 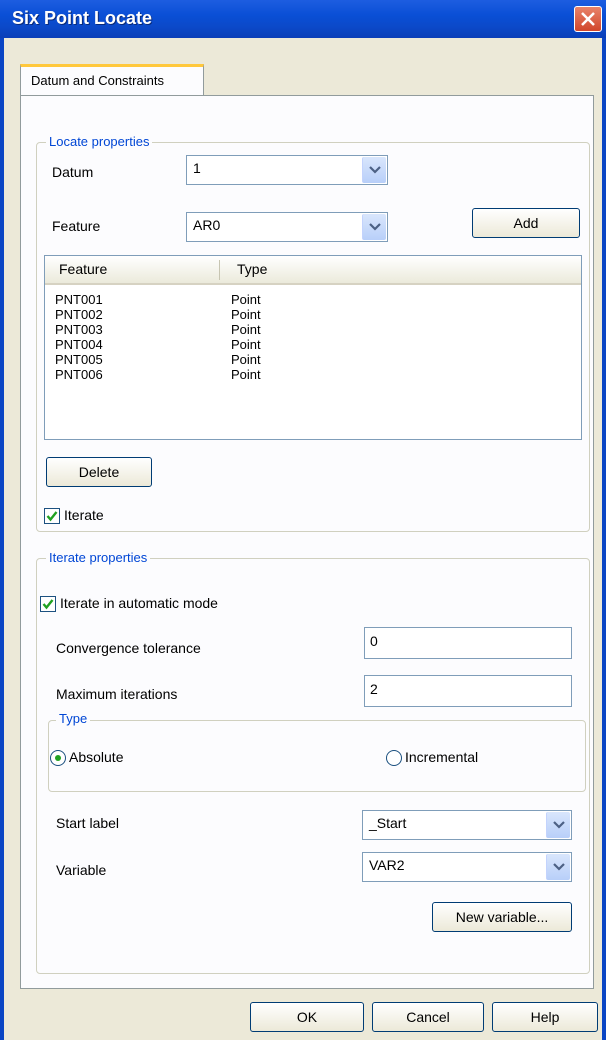 What do you see at coordinates (84, 515) in the screenshot?
I see `iterate-label: Iterate` at bounding box center [84, 515].